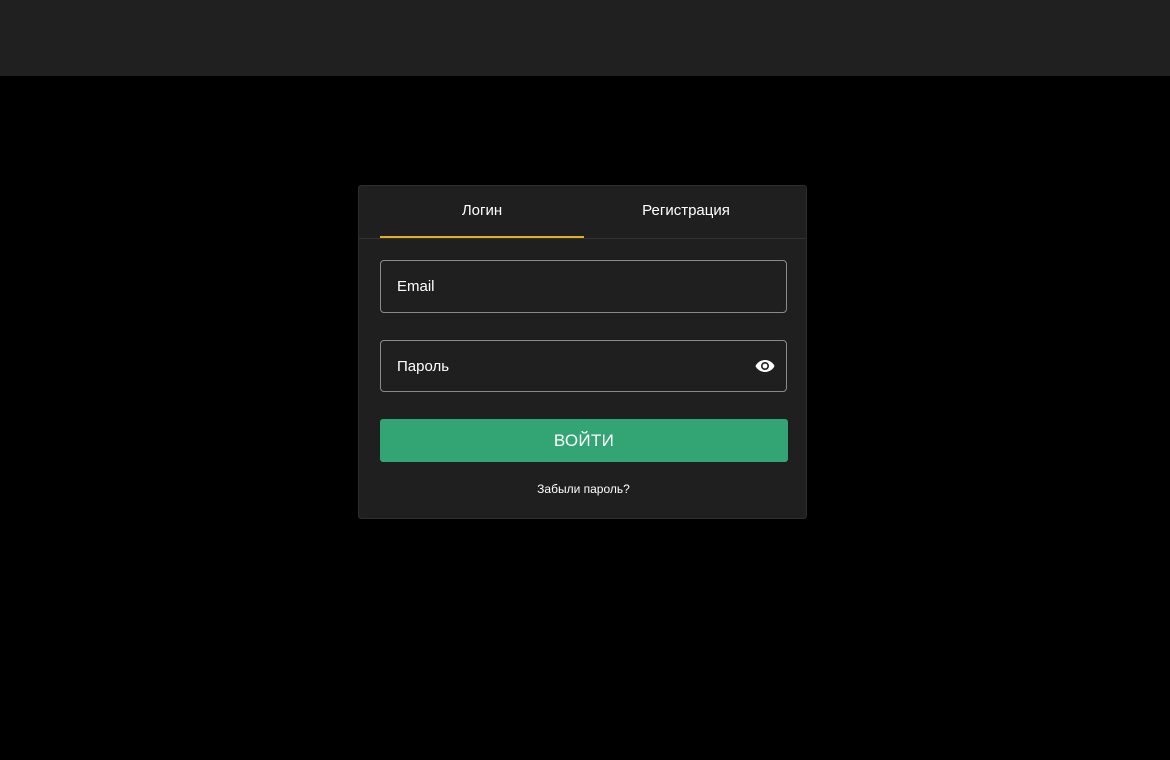  Describe the element at coordinates (583, 489) in the screenshot. I see `forgot-password-link: Забыли пароль?` at that location.